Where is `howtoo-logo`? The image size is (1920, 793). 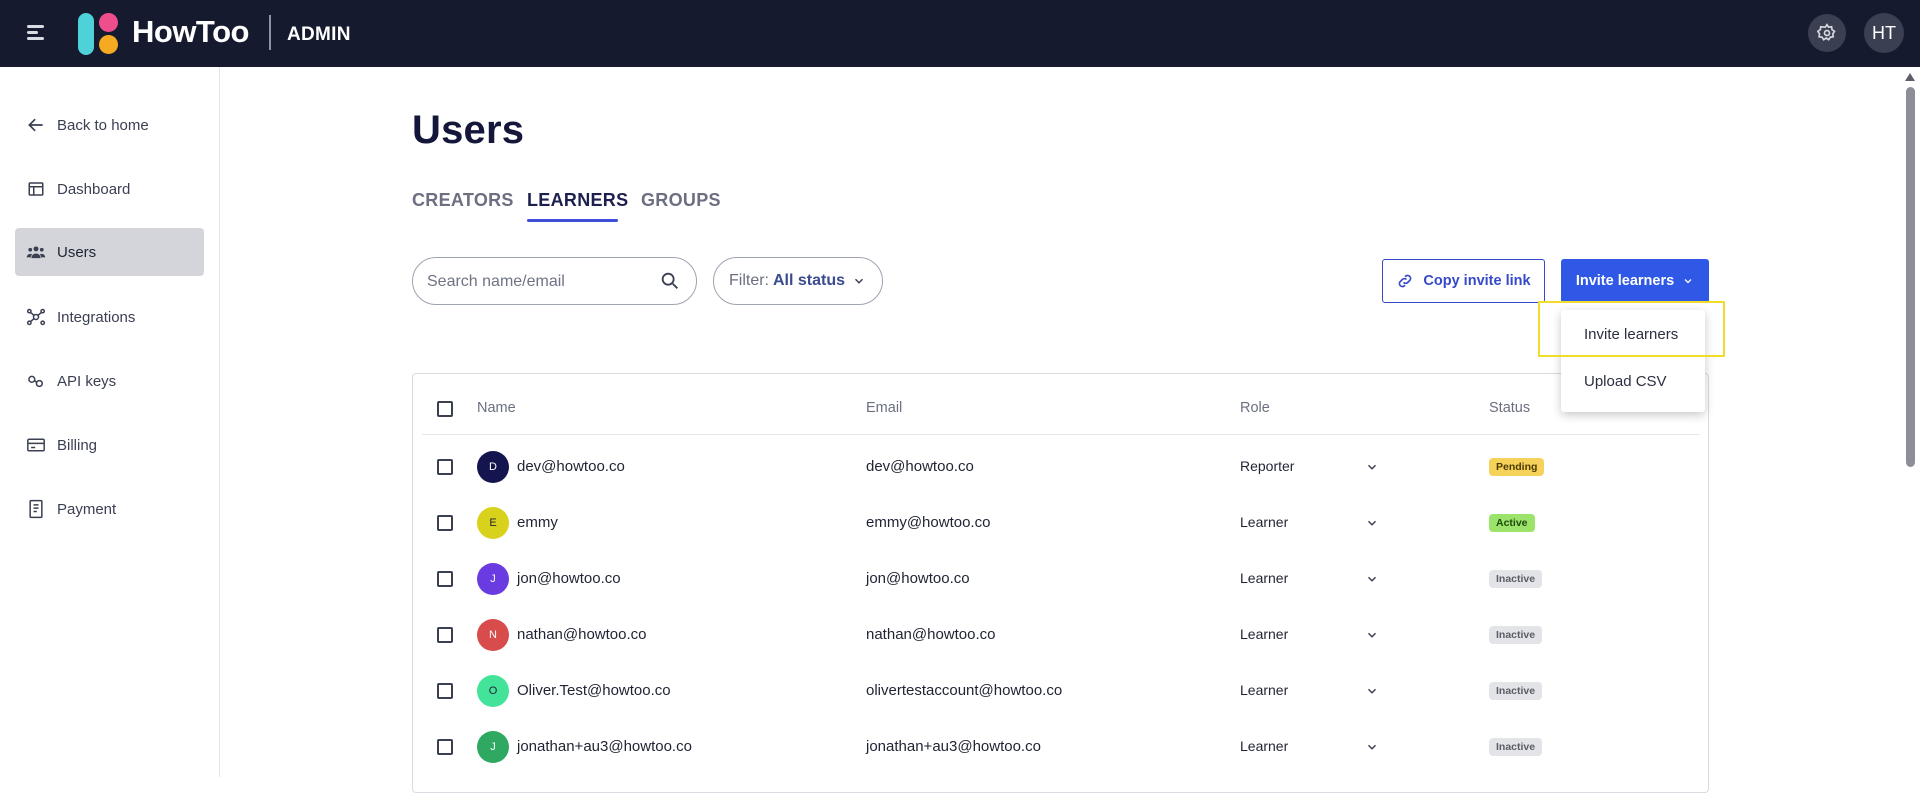
howtoo-logo is located at coordinates (99, 34).